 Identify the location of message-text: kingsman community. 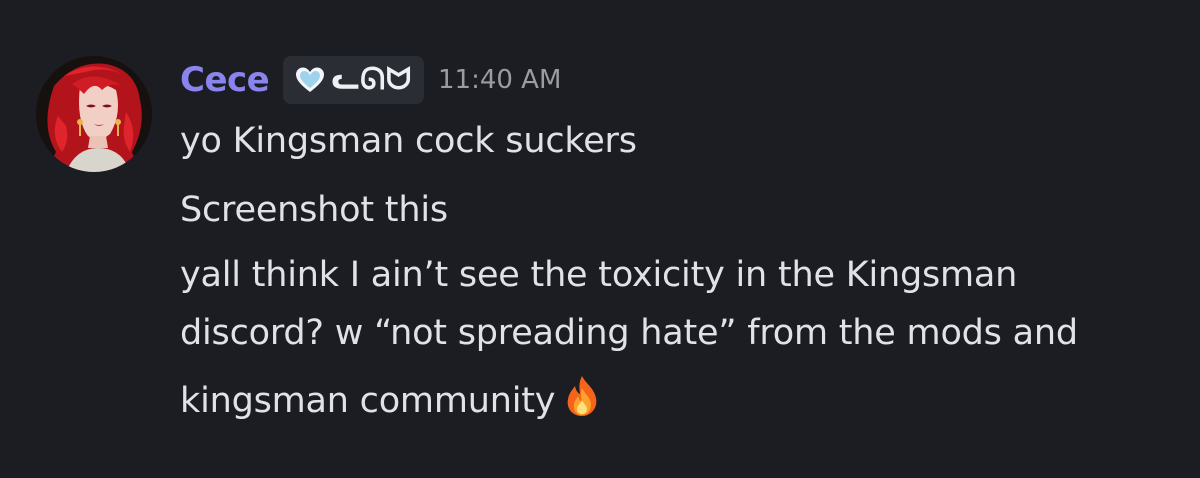
(368, 401).